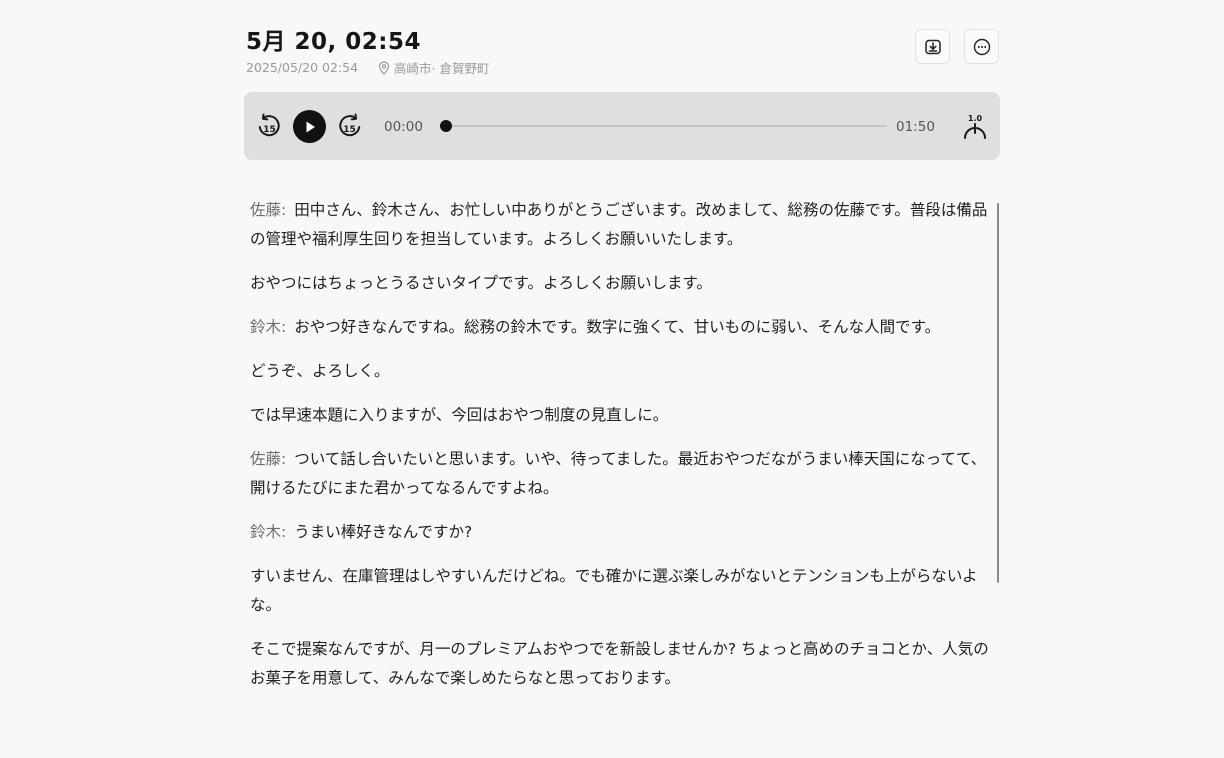 This screenshot has width=1224, height=758. Describe the element at coordinates (302, 67) in the screenshot. I see `recording-datetime: 2025/05/20 02:54` at that location.